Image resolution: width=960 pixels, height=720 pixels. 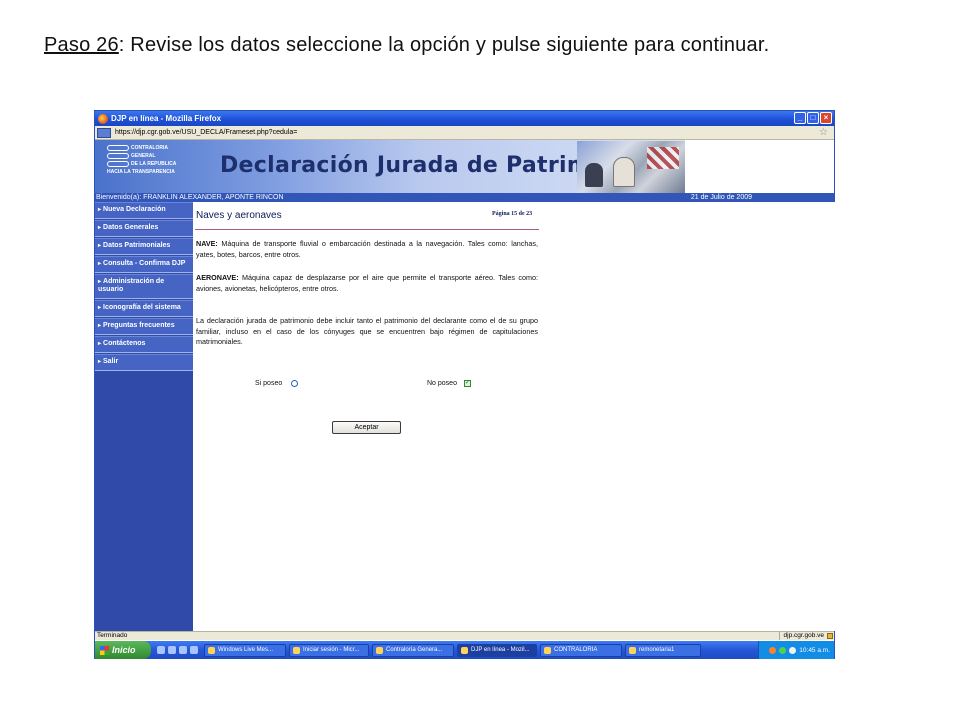 I want to click on window-titlebar: DJP en línea - Mozilla Firefox _ □ ×, so click(x=464, y=118).